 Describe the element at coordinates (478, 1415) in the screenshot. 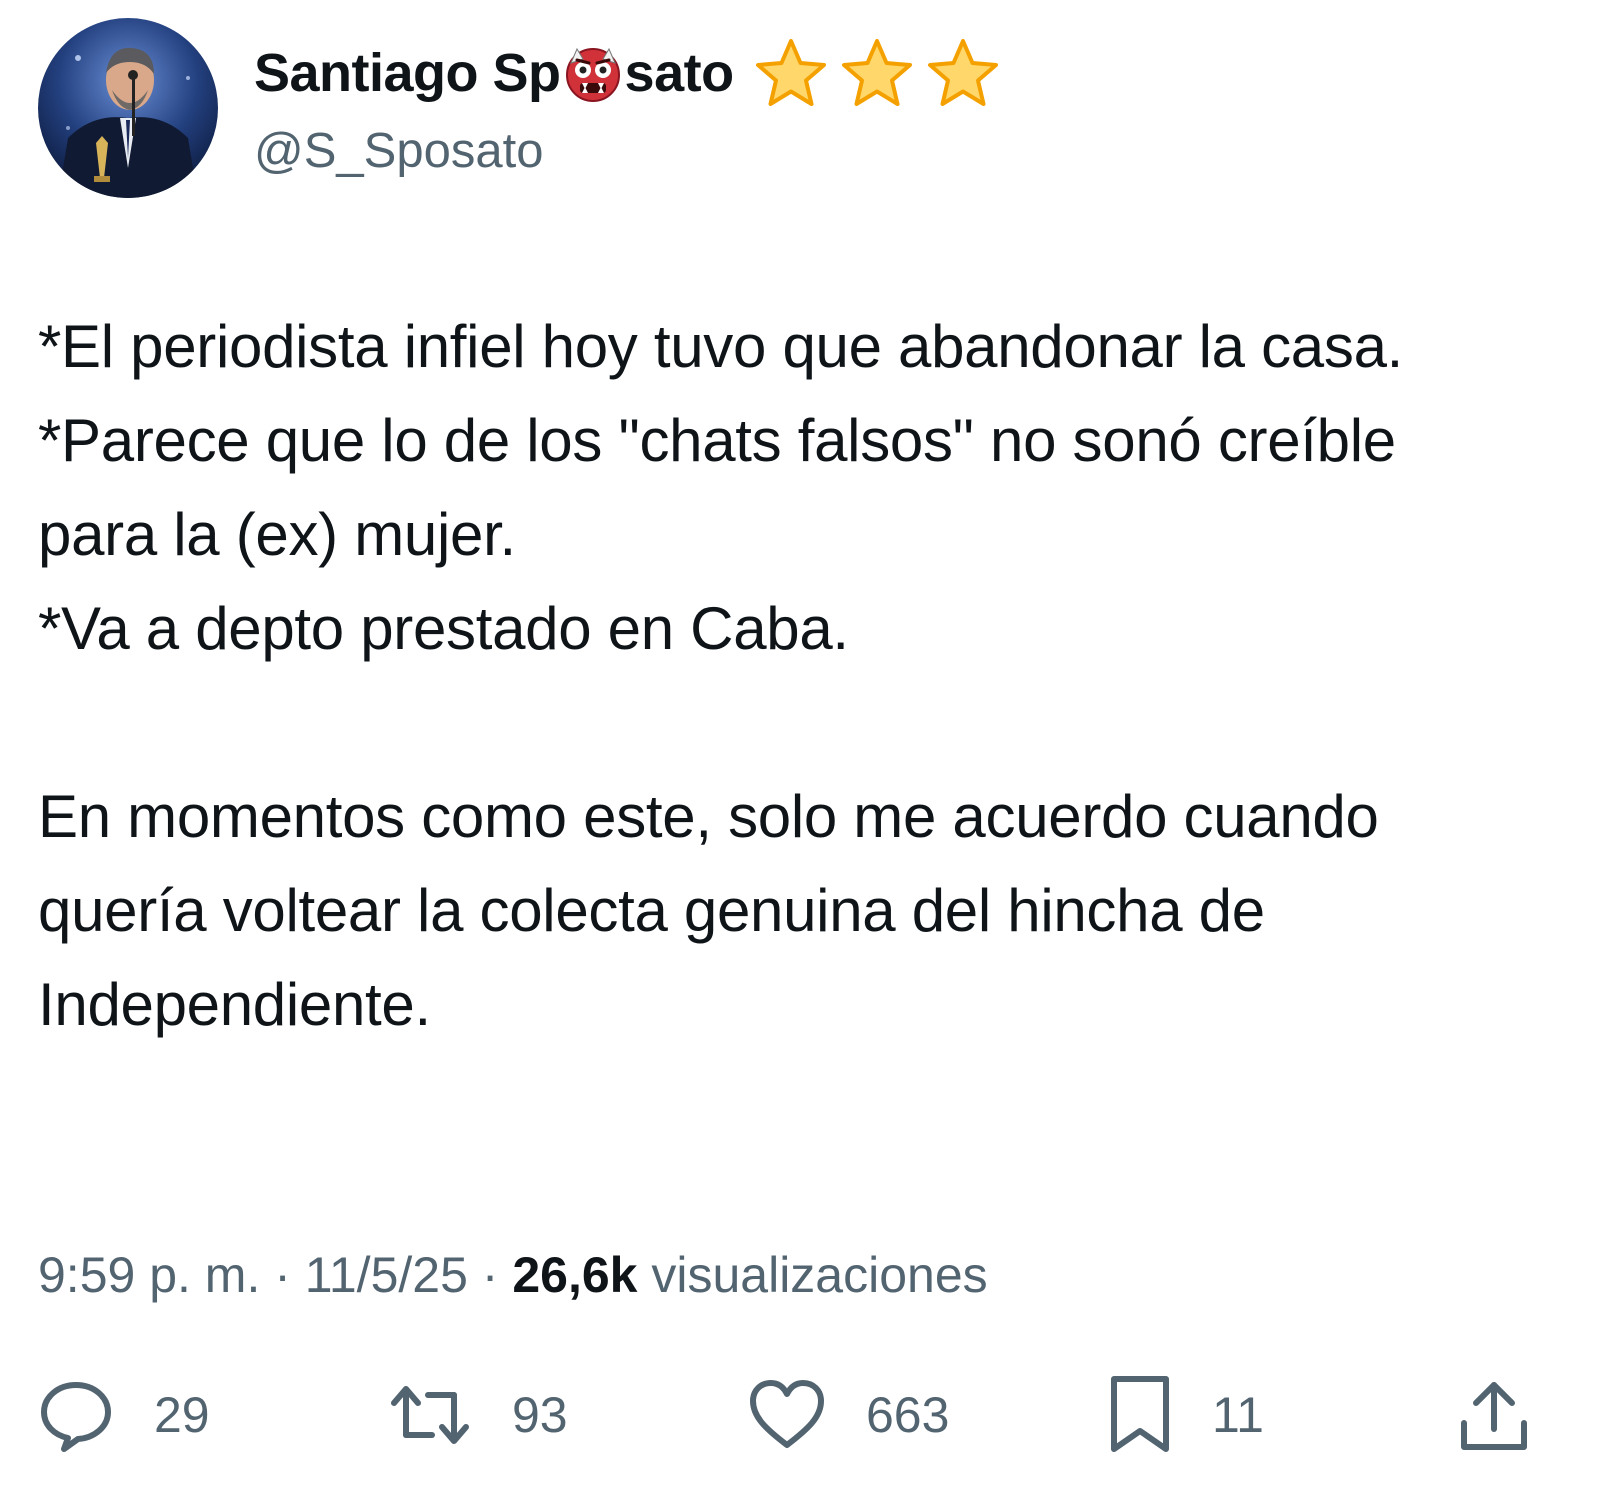

I see `retweet-button: 93` at that location.